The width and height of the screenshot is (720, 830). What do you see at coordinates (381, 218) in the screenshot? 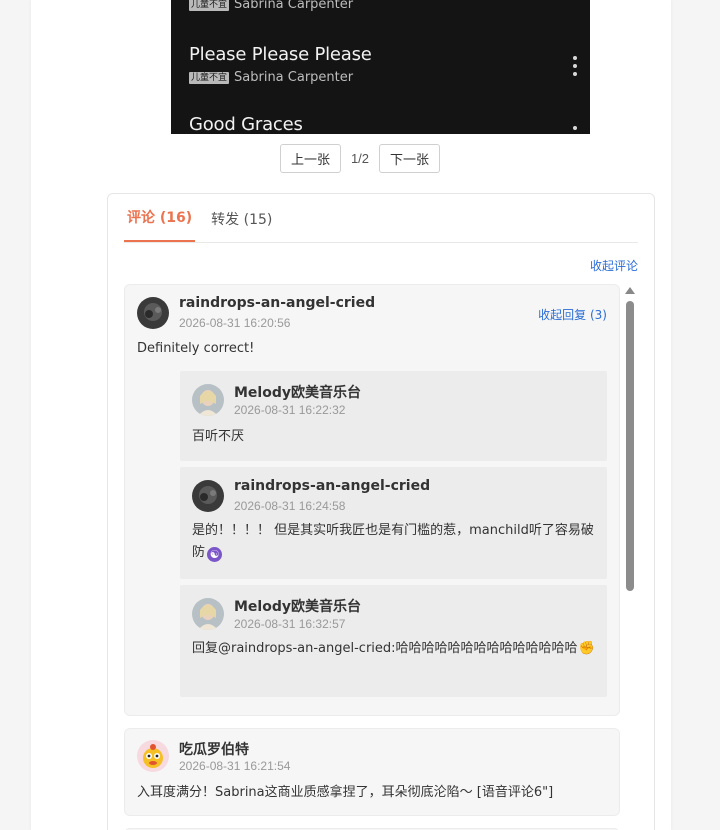
I see `comment-tabs: 评论 (16) 转发 (15)` at bounding box center [381, 218].